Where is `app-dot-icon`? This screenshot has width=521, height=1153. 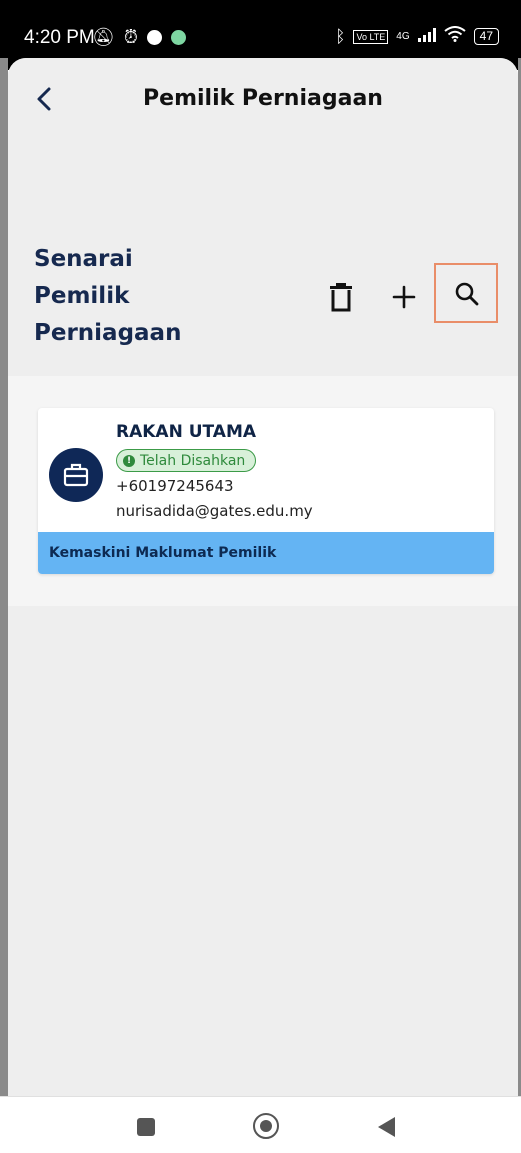 app-dot-icon is located at coordinates (178, 37).